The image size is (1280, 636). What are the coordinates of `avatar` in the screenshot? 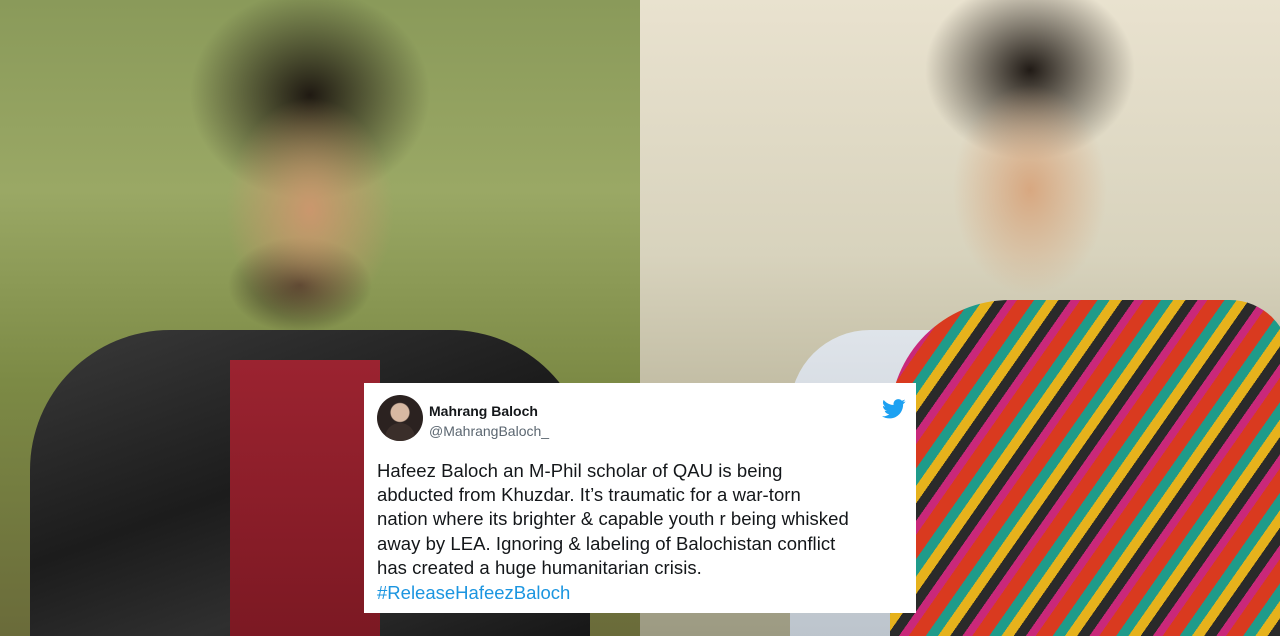 It's located at (400, 418).